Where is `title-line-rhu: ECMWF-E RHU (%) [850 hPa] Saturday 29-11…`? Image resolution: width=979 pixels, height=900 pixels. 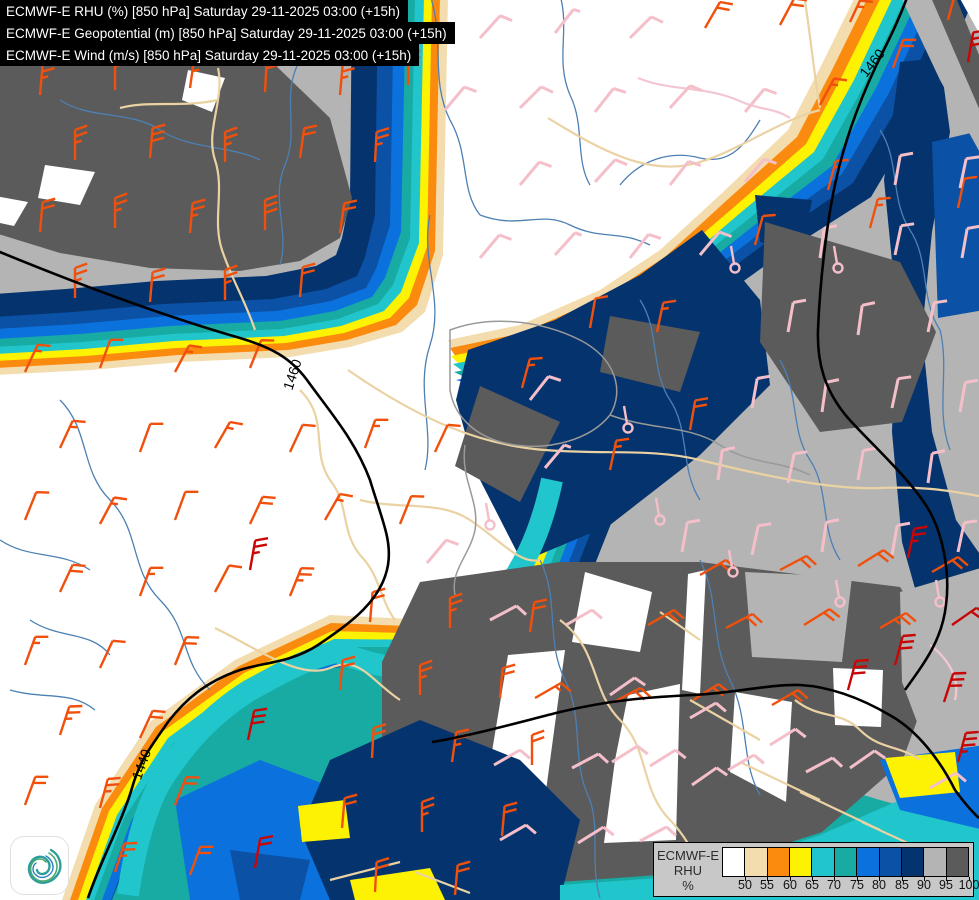 title-line-rhu: ECMWF-E RHU (%) [850 hPa] Saturday 29-11… is located at coordinates (204, 11).